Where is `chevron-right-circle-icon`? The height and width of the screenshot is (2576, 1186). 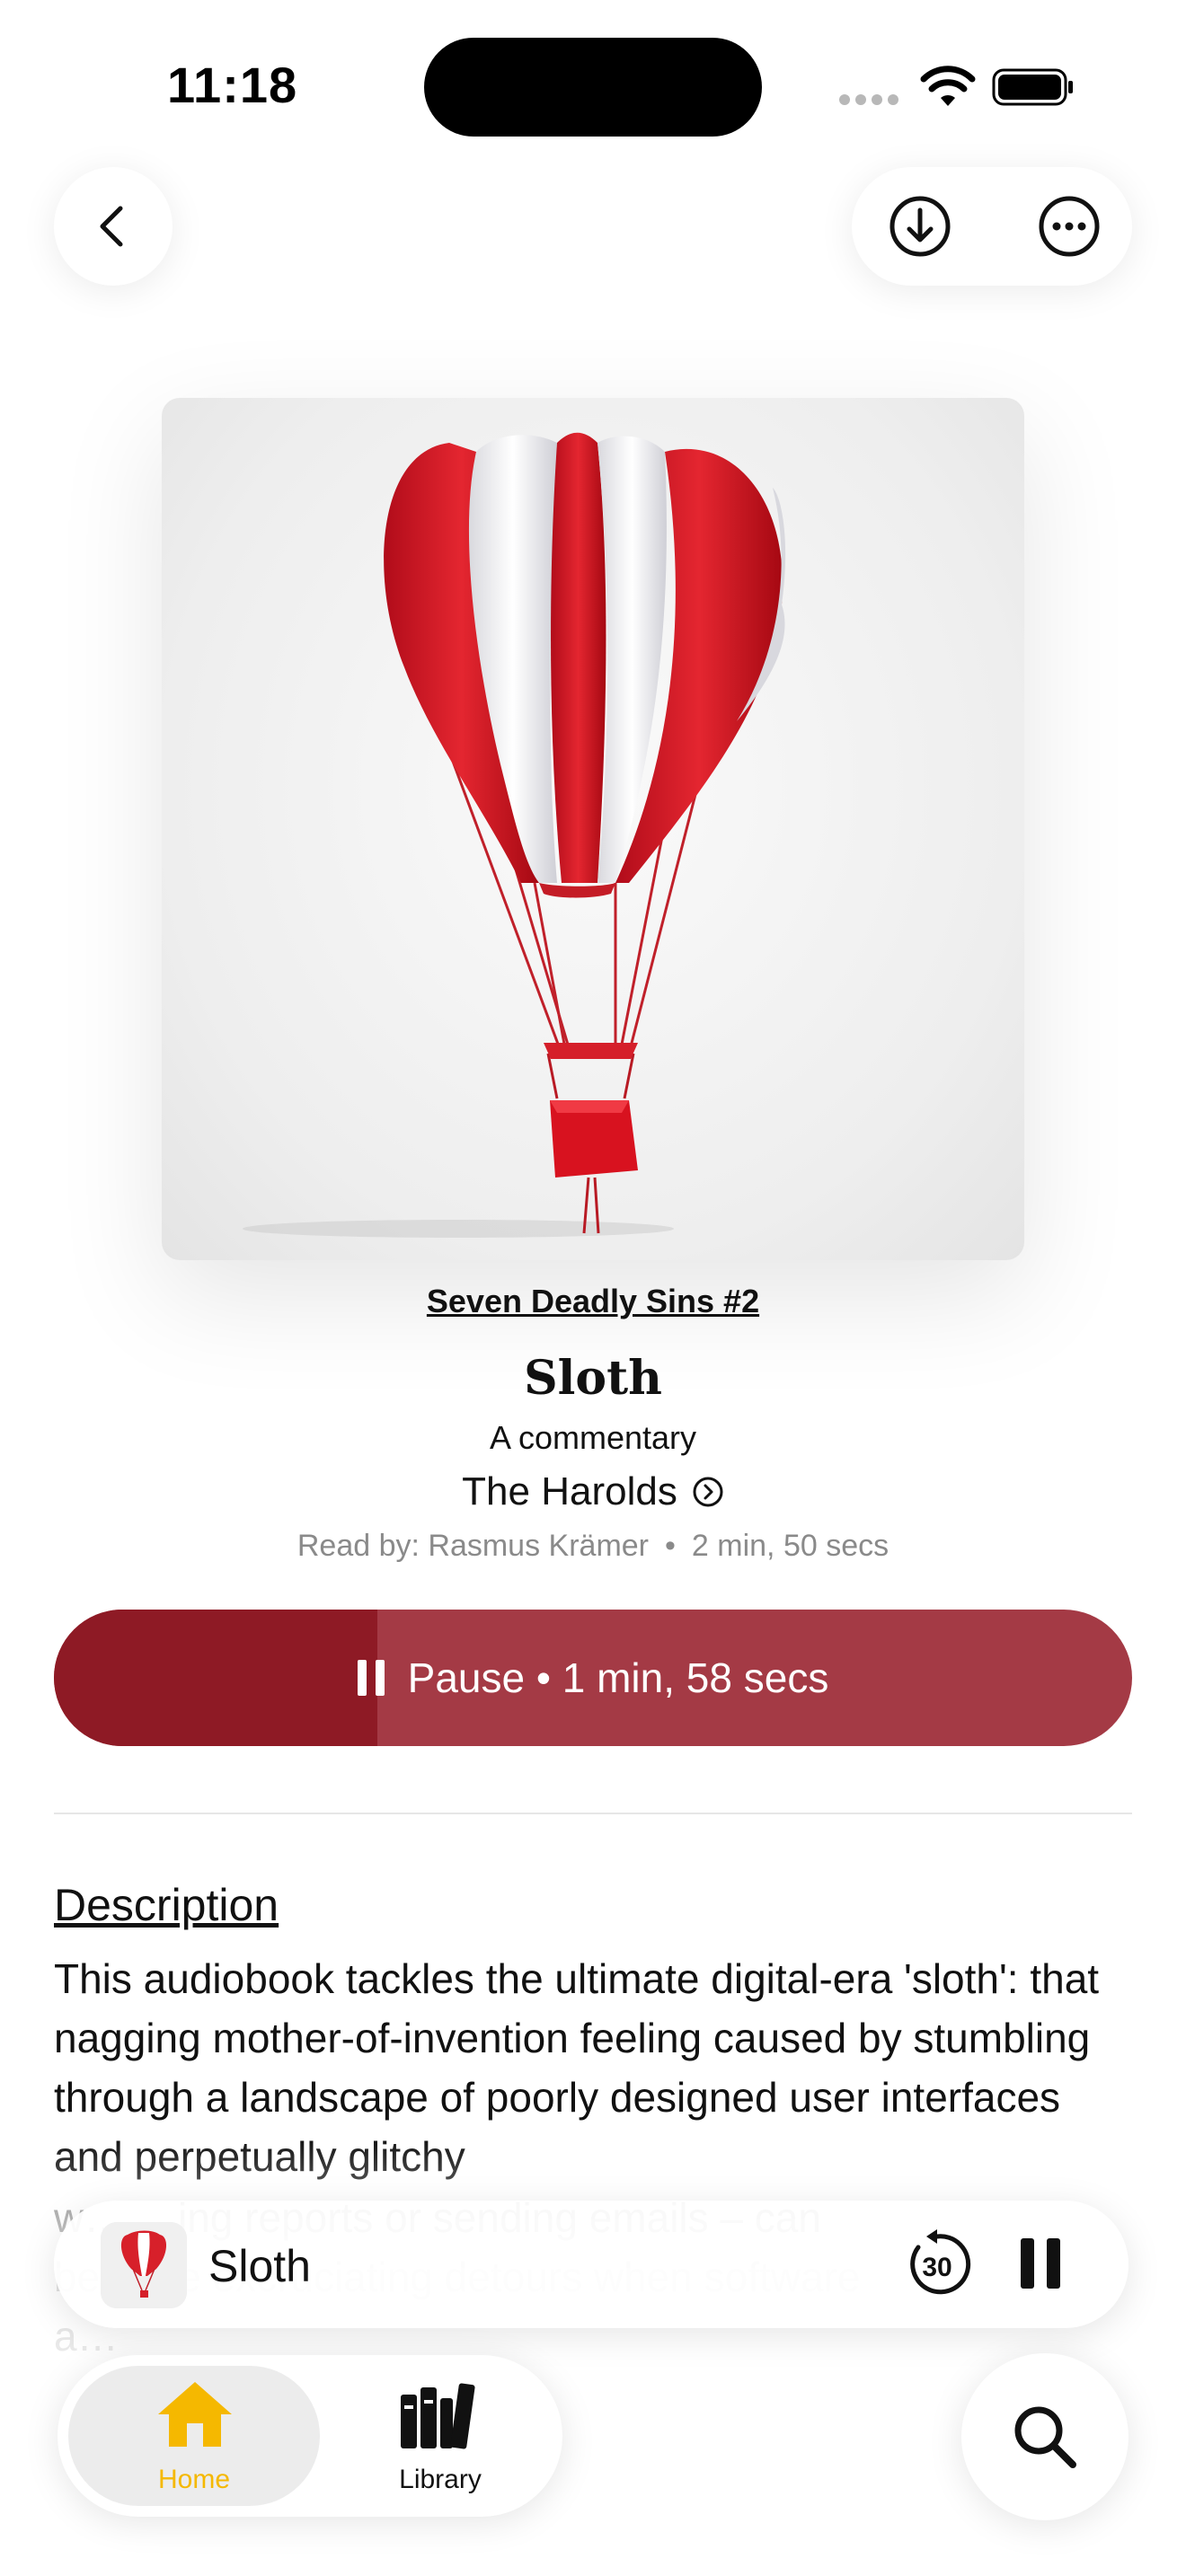
chevron-right-circle-icon is located at coordinates (708, 1492).